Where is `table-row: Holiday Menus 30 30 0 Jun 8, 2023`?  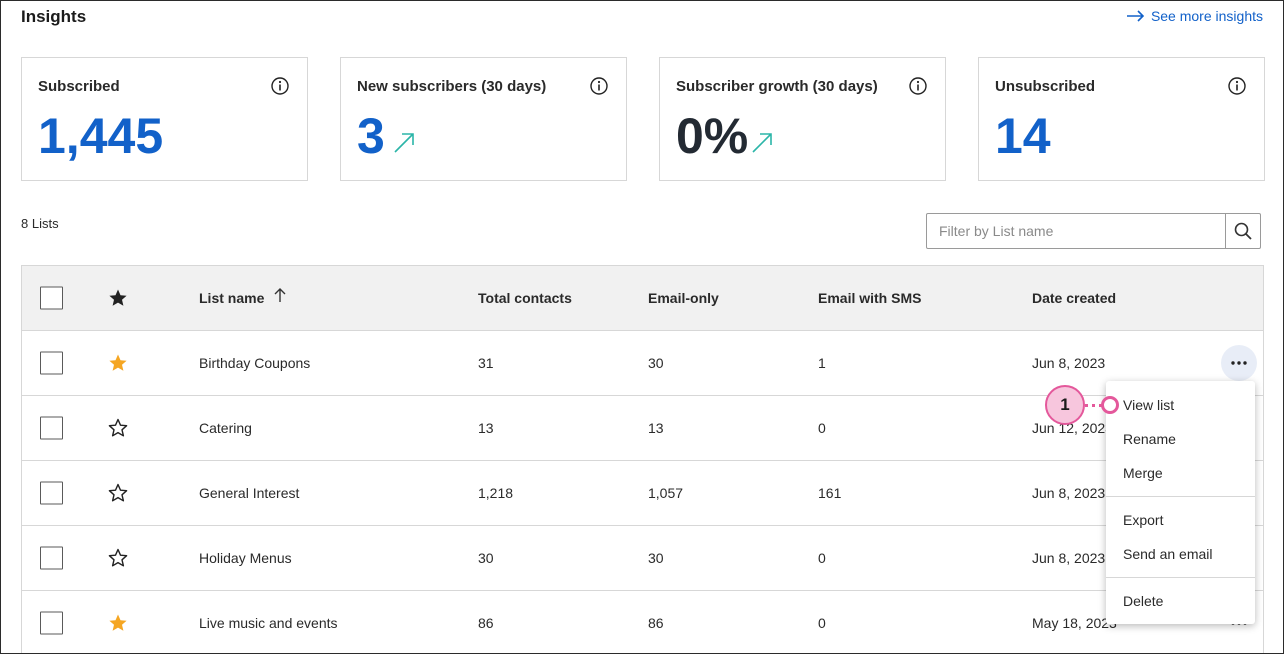 table-row: Holiday Menus 30 30 0 Jun 8, 2023 is located at coordinates (642, 558).